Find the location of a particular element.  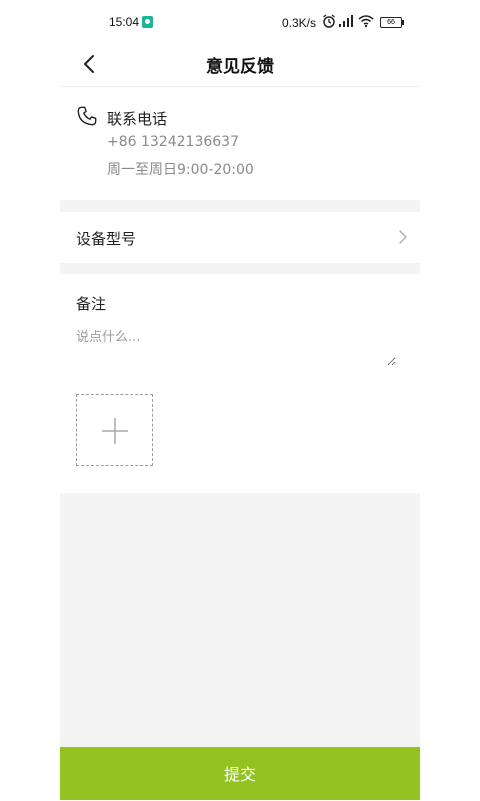

device-model-label: 设备型号 is located at coordinates (106, 239).